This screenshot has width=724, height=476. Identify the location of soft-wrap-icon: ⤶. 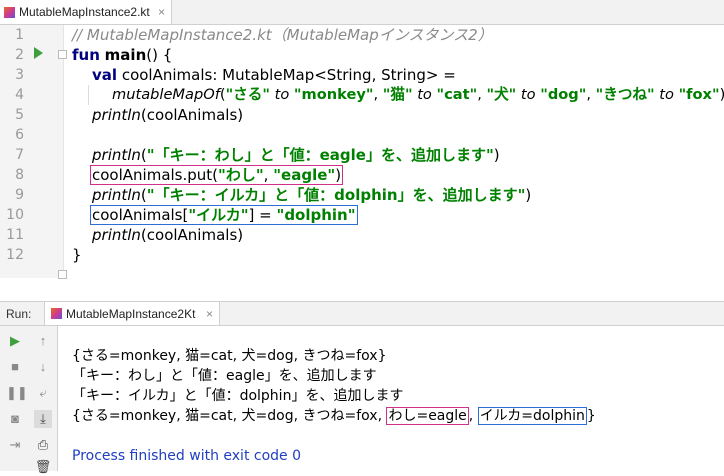
(43, 393).